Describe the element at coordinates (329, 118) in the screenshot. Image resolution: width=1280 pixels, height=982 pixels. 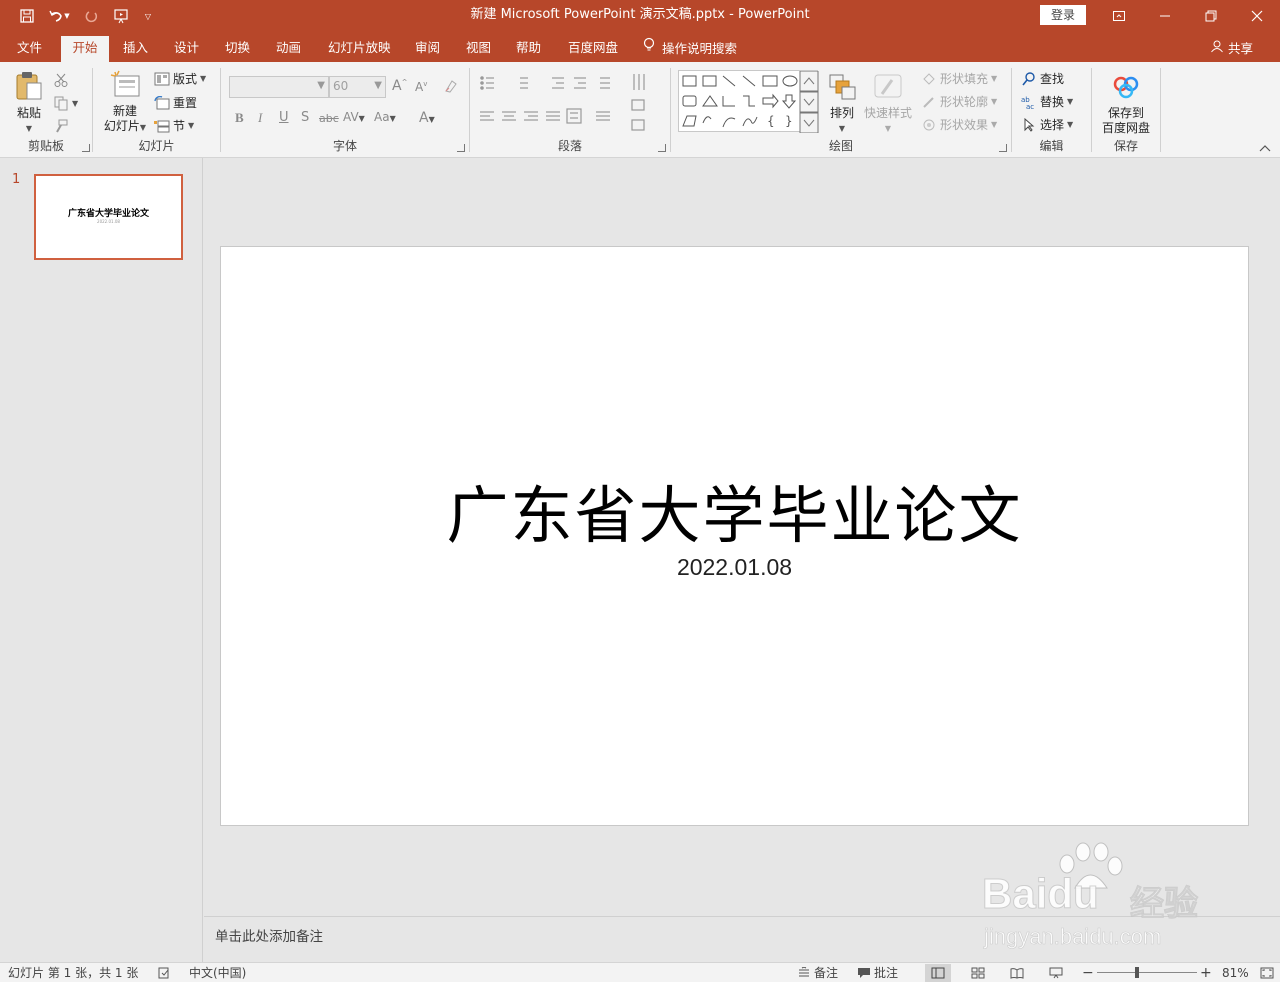
I see `strikethrough-icon: abc` at that location.